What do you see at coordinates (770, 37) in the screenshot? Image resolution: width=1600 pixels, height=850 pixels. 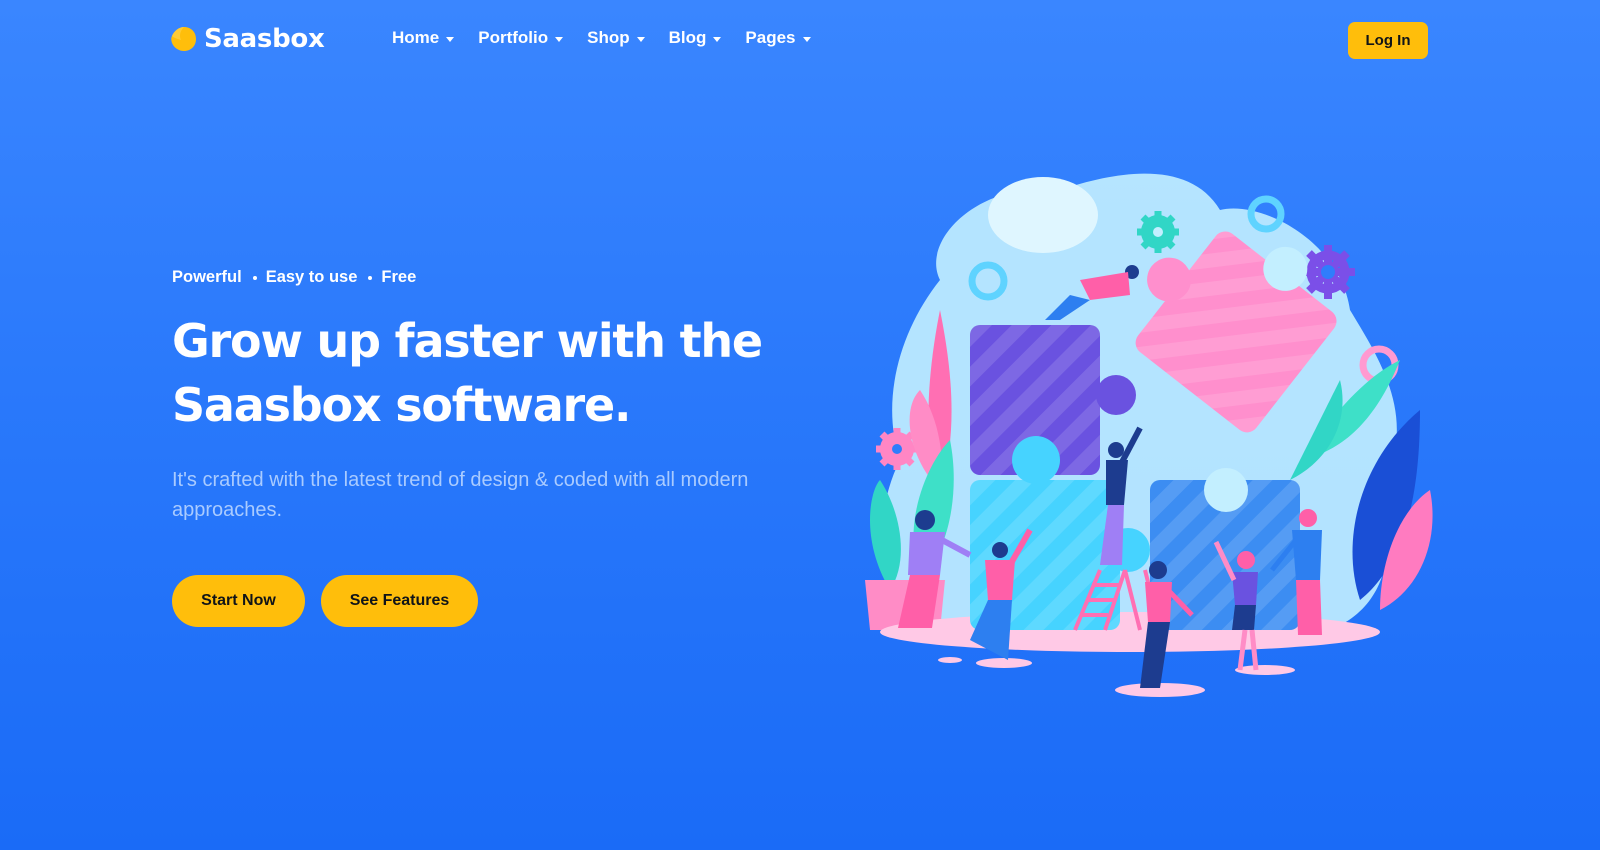 I see `nav-item-label: Pages` at bounding box center [770, 37].